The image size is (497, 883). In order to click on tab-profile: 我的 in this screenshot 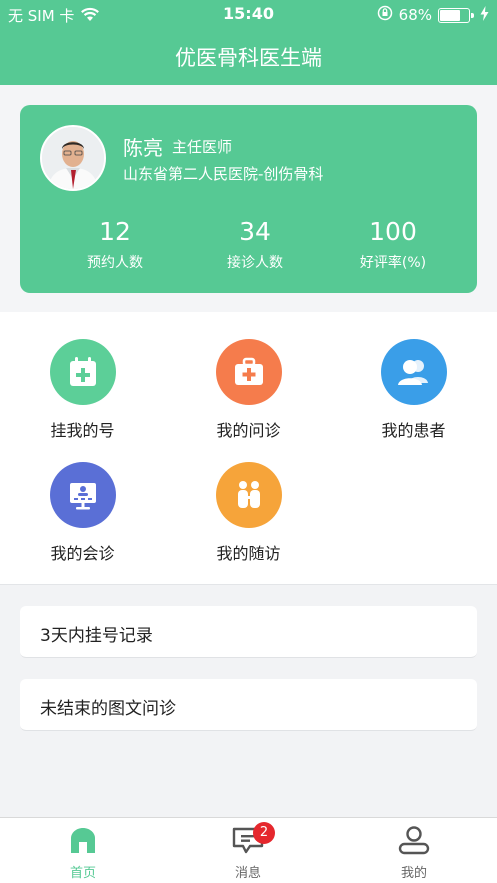, I will do `click(414, 853)`.